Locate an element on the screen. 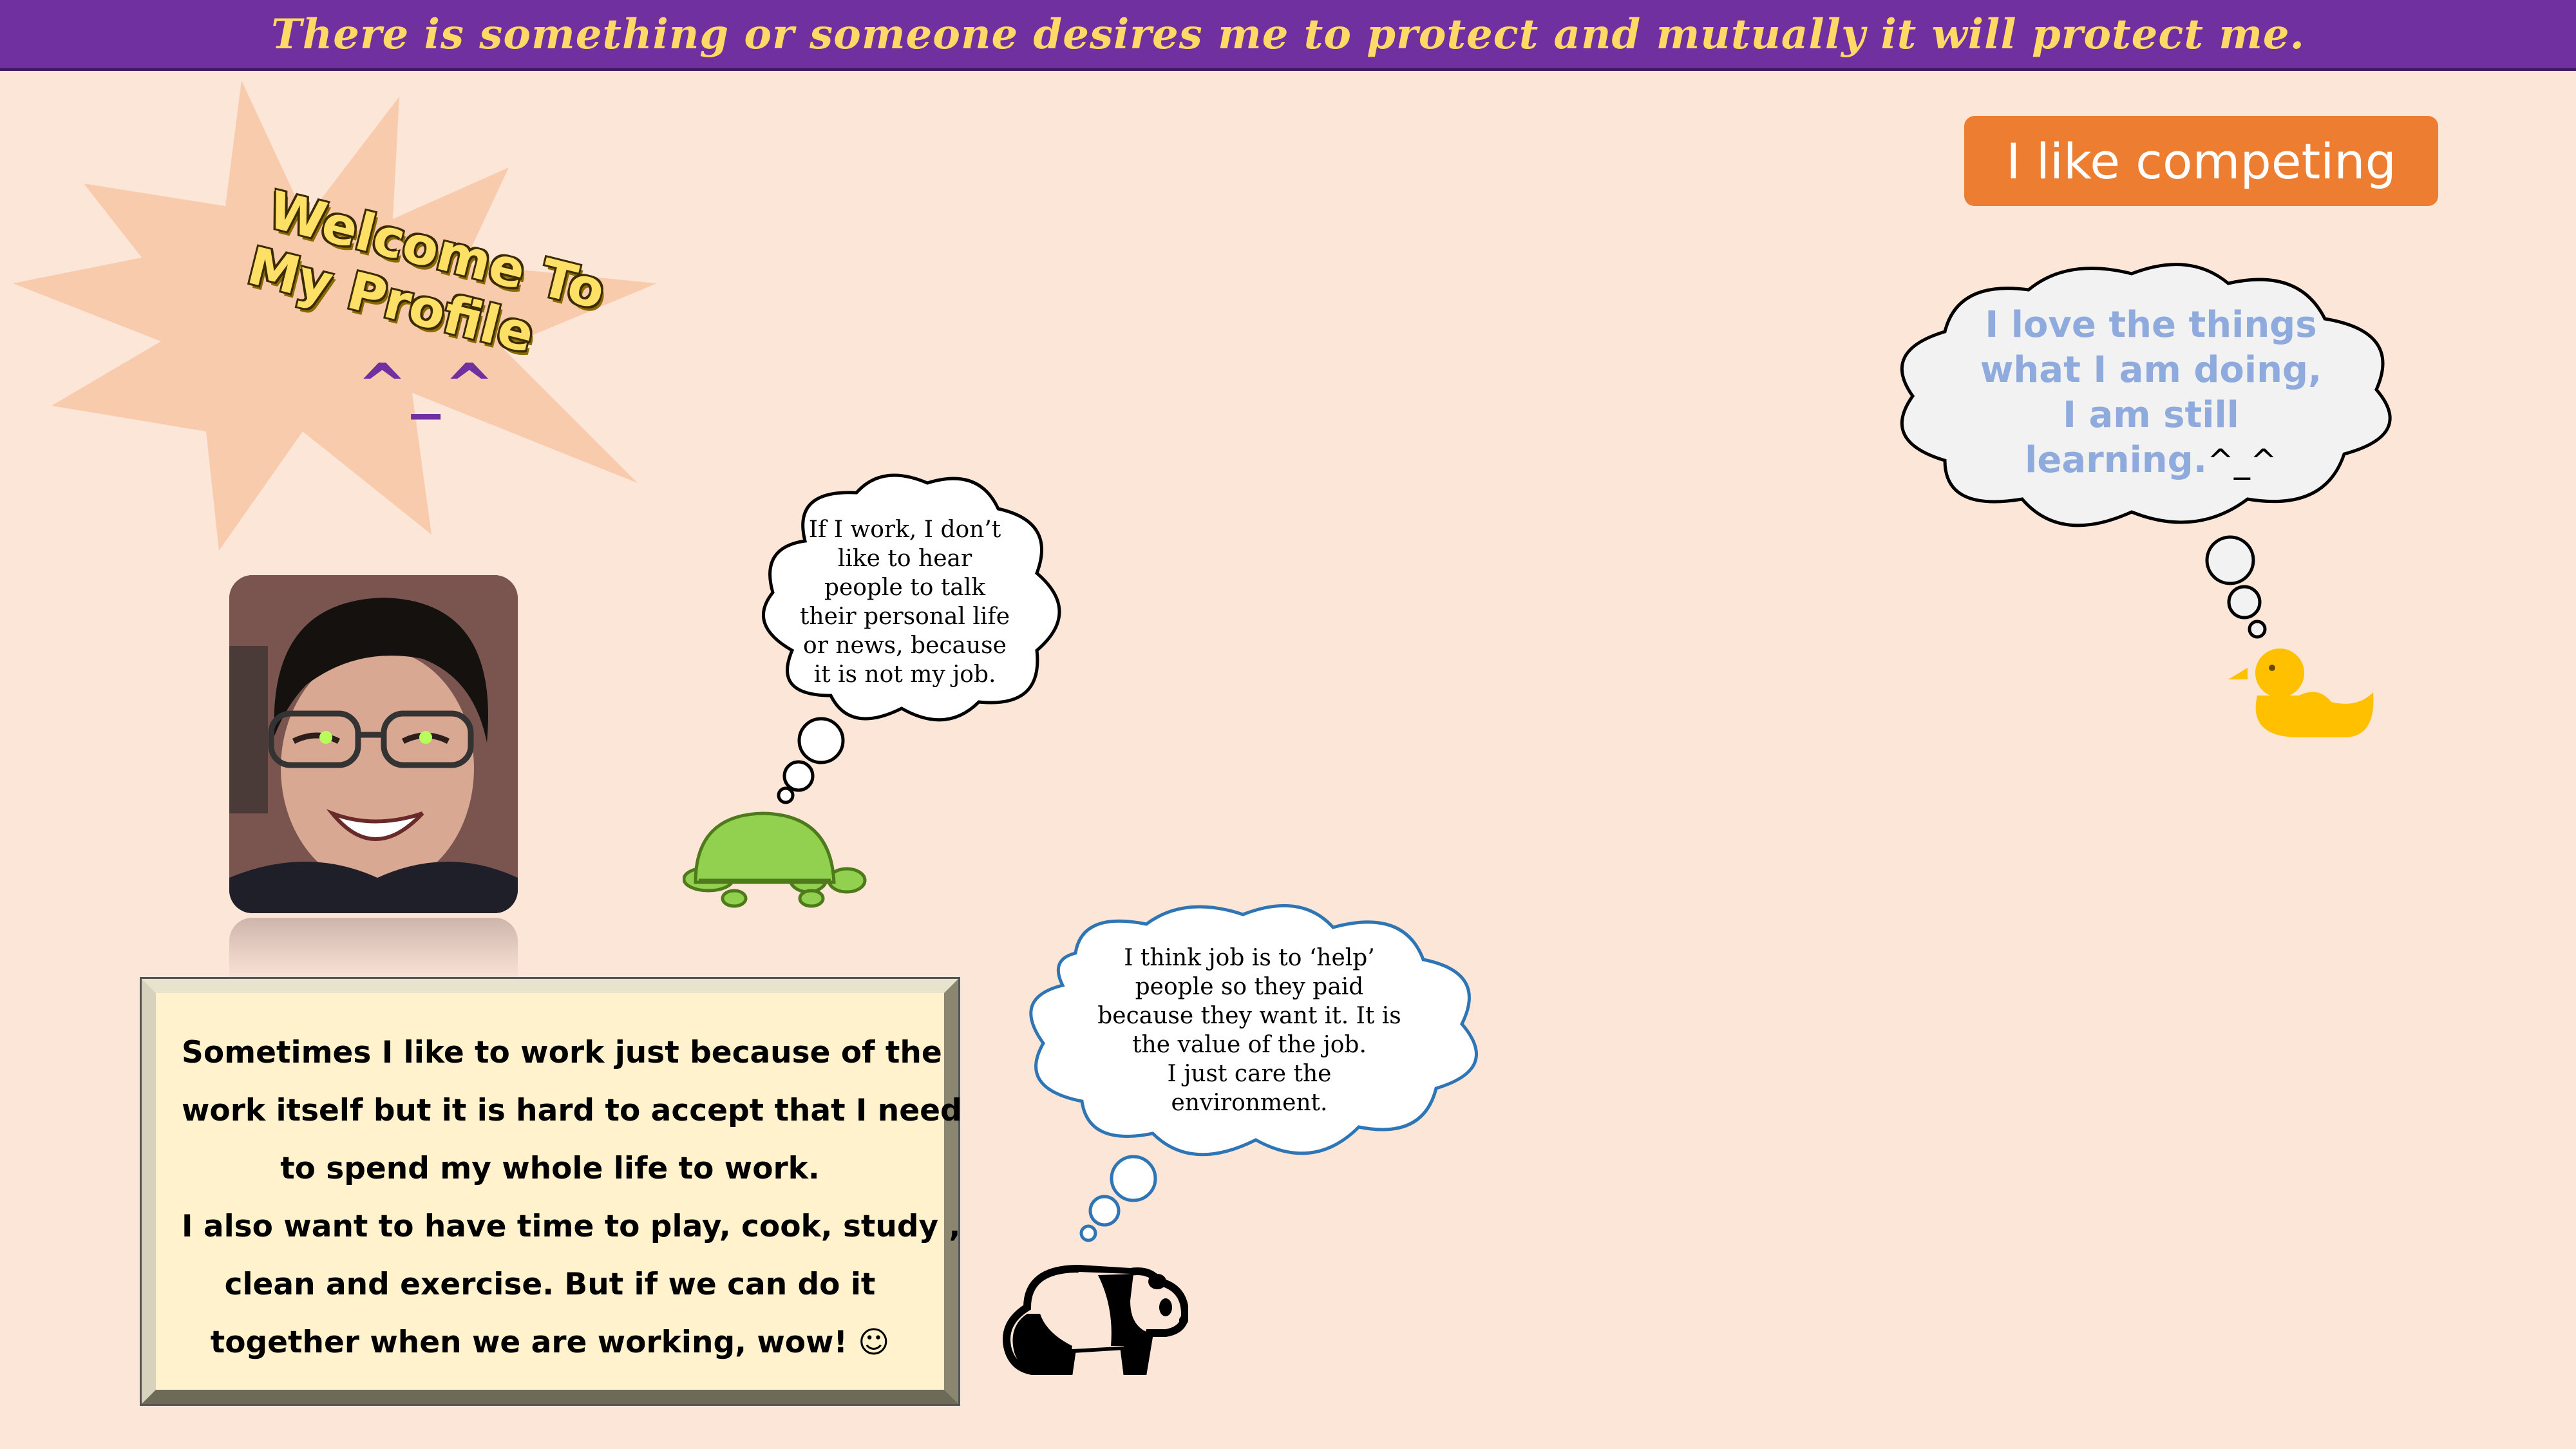 The image size is (2576, 1449). quote-line: together when we are working, wow! ☺ is located at coordinates (550, 1343).